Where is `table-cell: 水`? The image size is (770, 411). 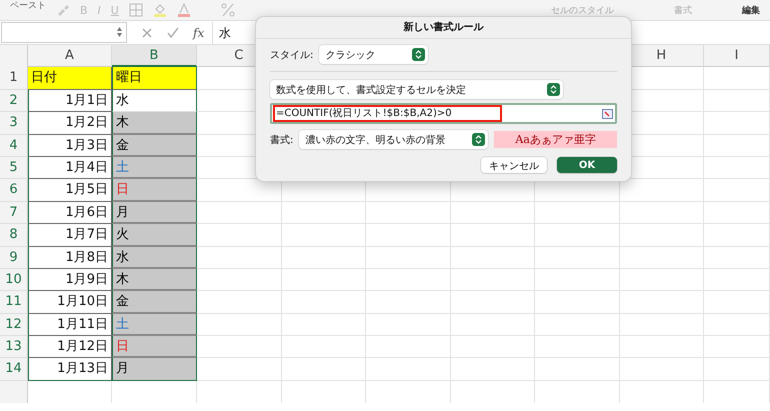 table-cell: 水 is located at coordinates (154, 257).